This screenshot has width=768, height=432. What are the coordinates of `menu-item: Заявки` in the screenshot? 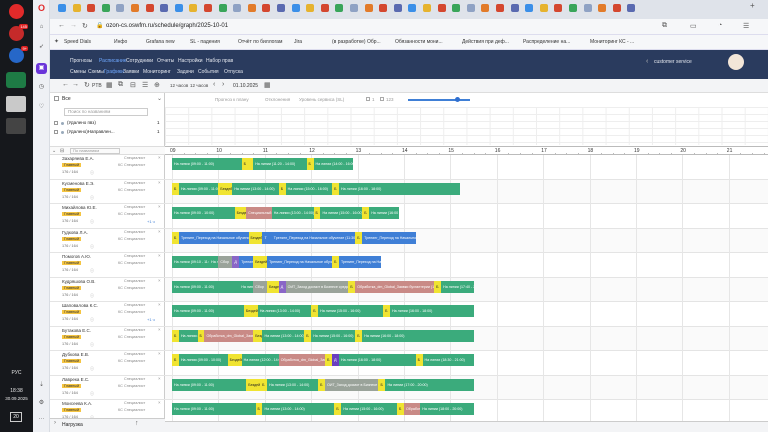 It's located at (131, 72).